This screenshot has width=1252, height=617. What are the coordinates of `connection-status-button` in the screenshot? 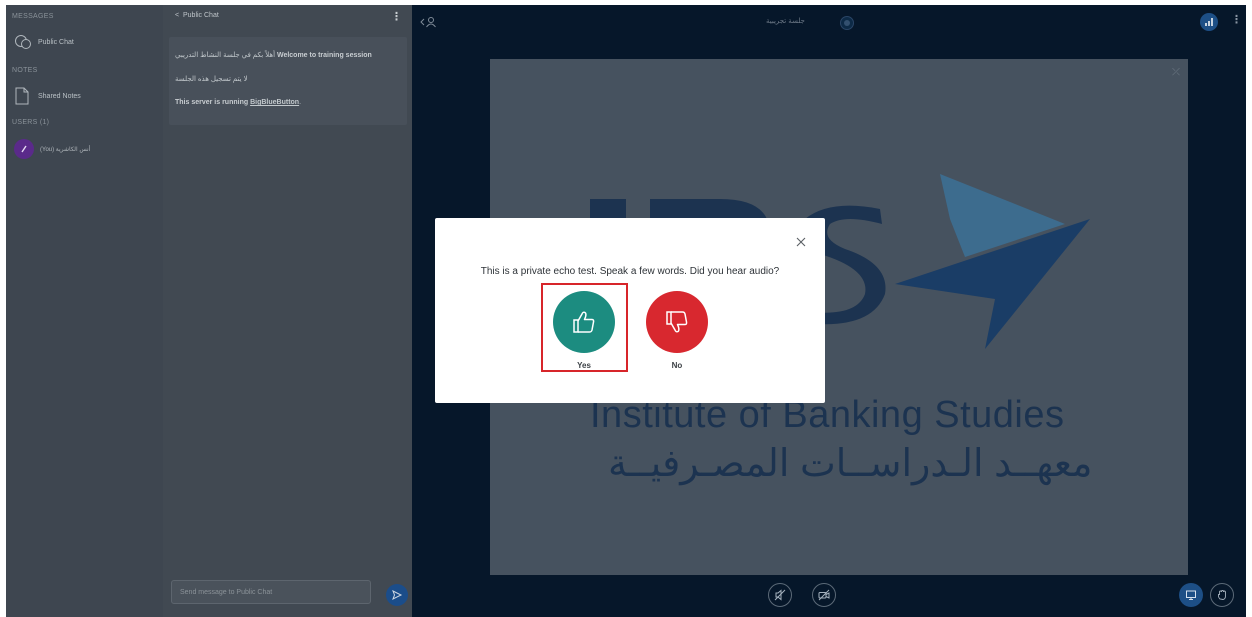 It's located at (1209, 22).